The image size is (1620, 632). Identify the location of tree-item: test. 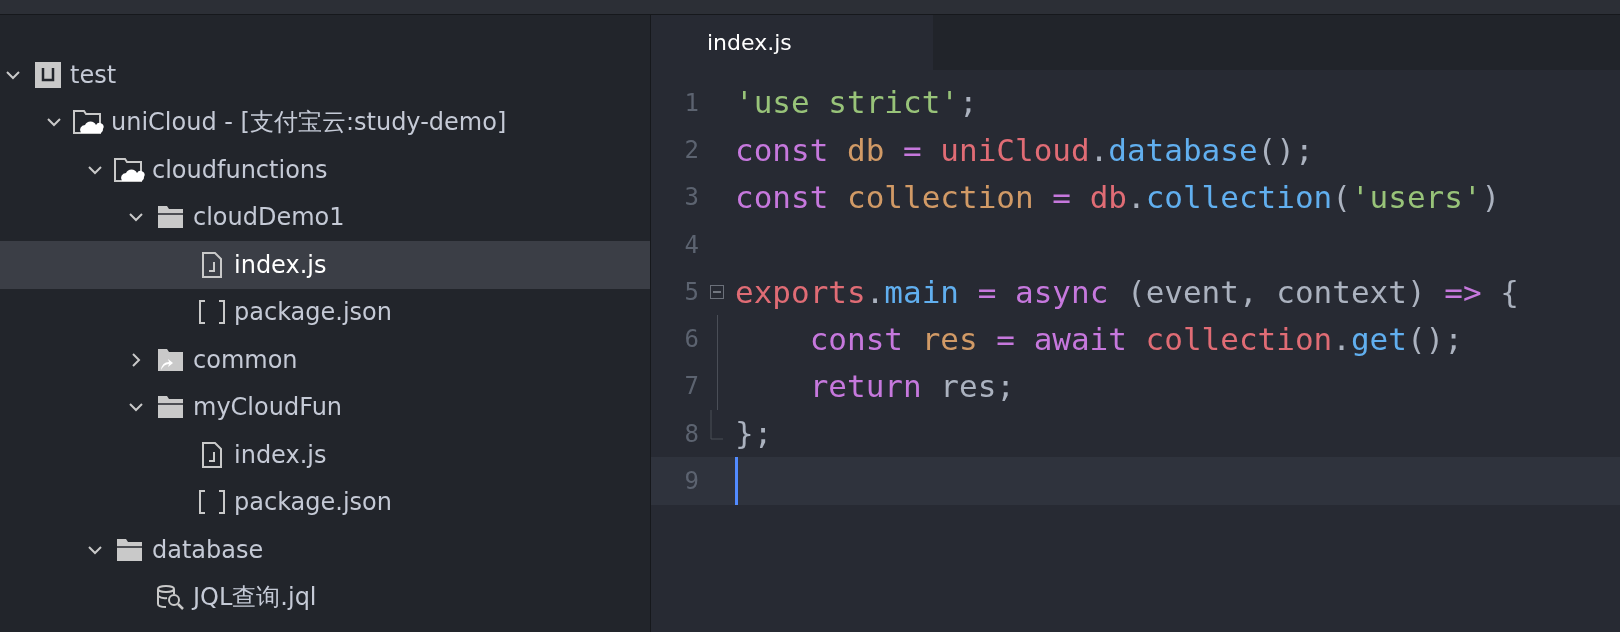
(325, 75).